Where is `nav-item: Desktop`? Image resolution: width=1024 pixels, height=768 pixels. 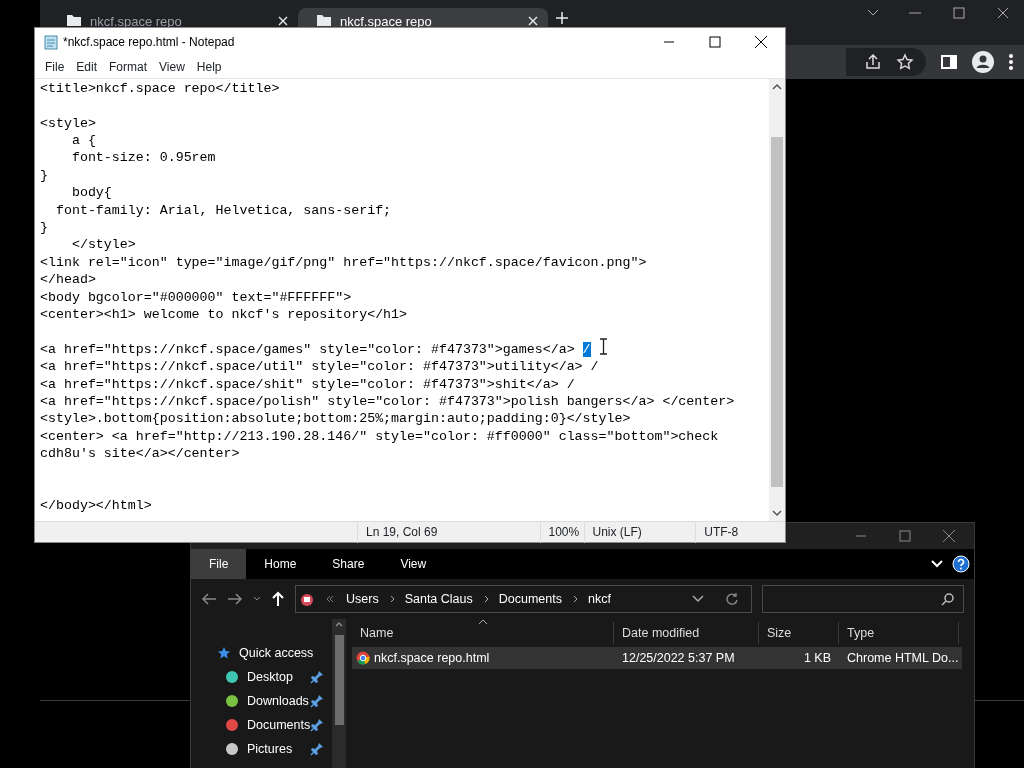
nav-item: Desktop is located at coordinates (270, 677).